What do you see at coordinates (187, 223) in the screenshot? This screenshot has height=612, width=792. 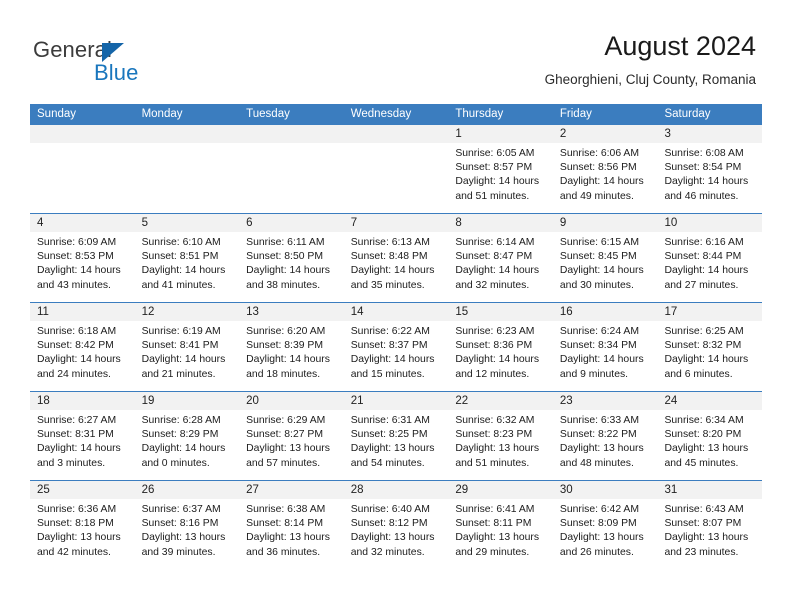 I see `day-number-5: 5` at bounding box center [187, 223].